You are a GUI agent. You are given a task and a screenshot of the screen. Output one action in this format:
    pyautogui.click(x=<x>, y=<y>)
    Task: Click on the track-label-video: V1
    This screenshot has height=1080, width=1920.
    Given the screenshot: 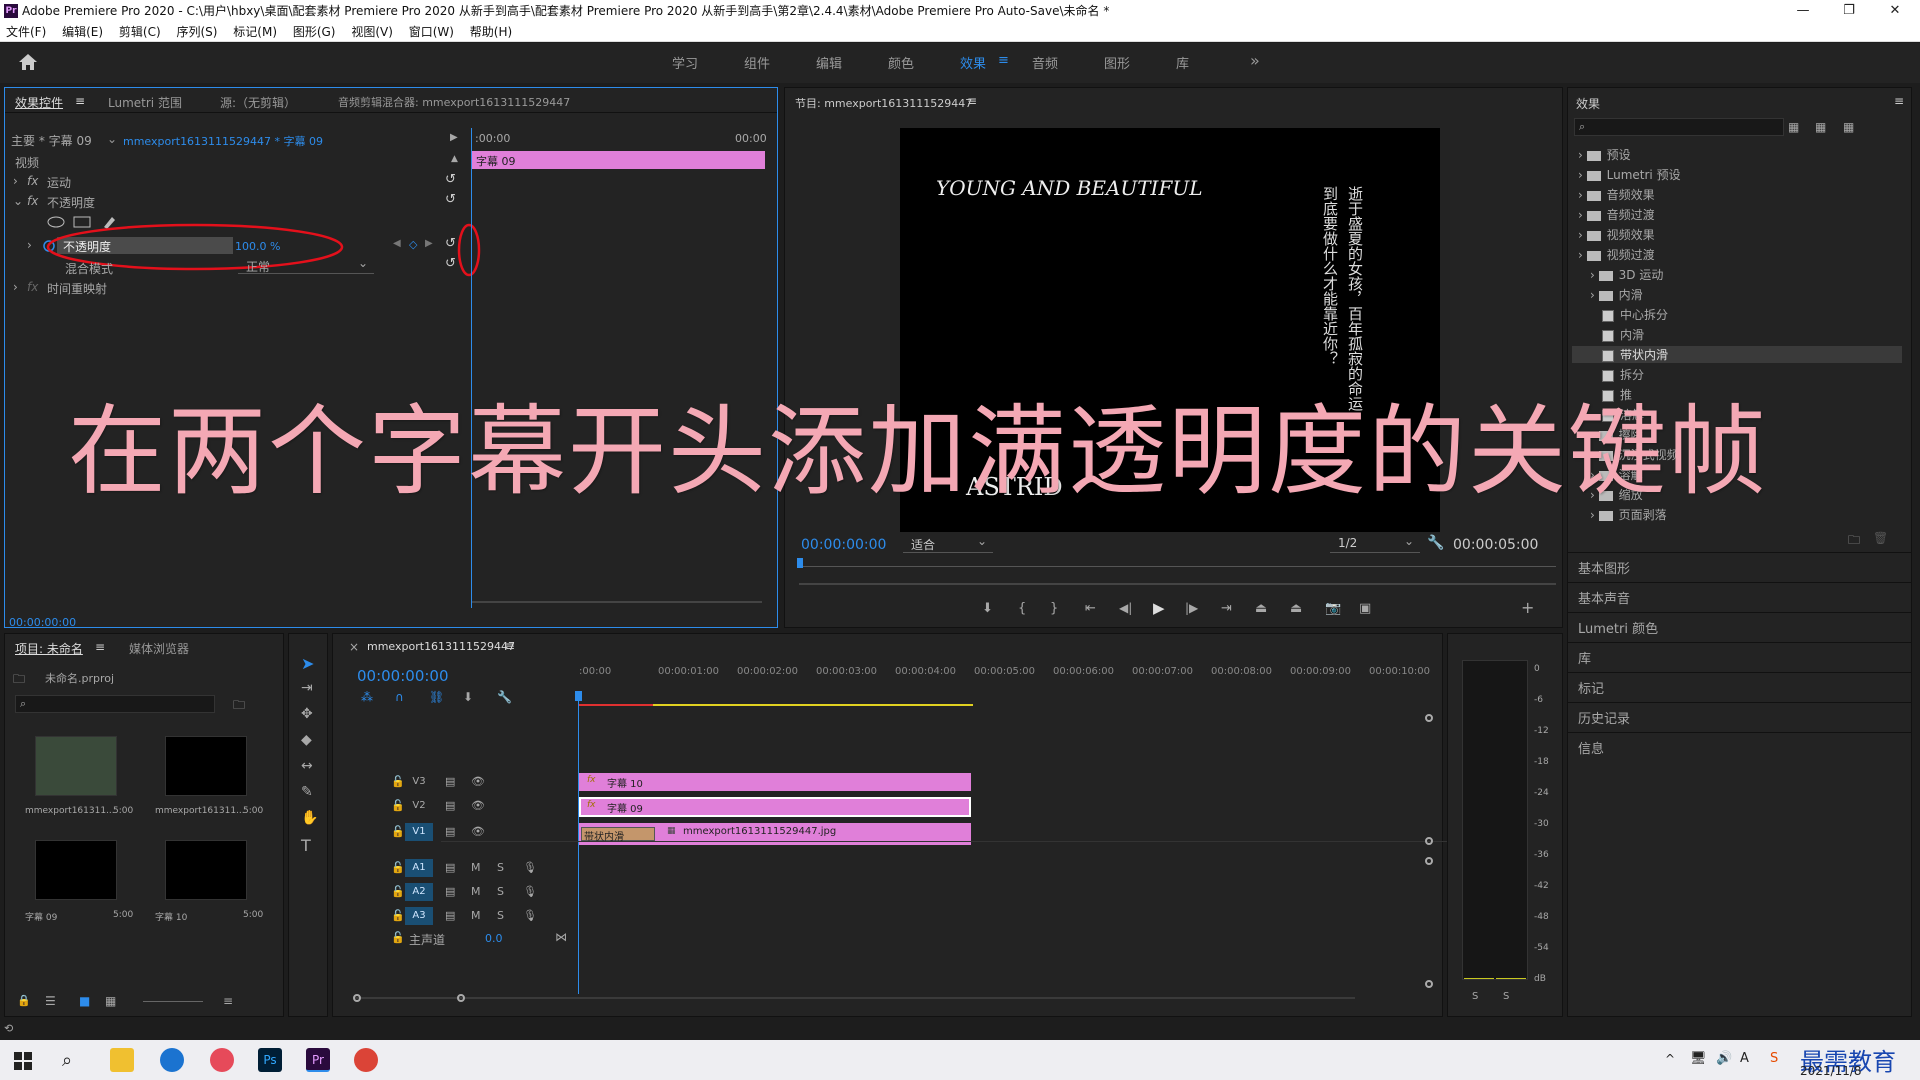 What is the action you would take?
    pyautogui.click(x=419, y=832)
    